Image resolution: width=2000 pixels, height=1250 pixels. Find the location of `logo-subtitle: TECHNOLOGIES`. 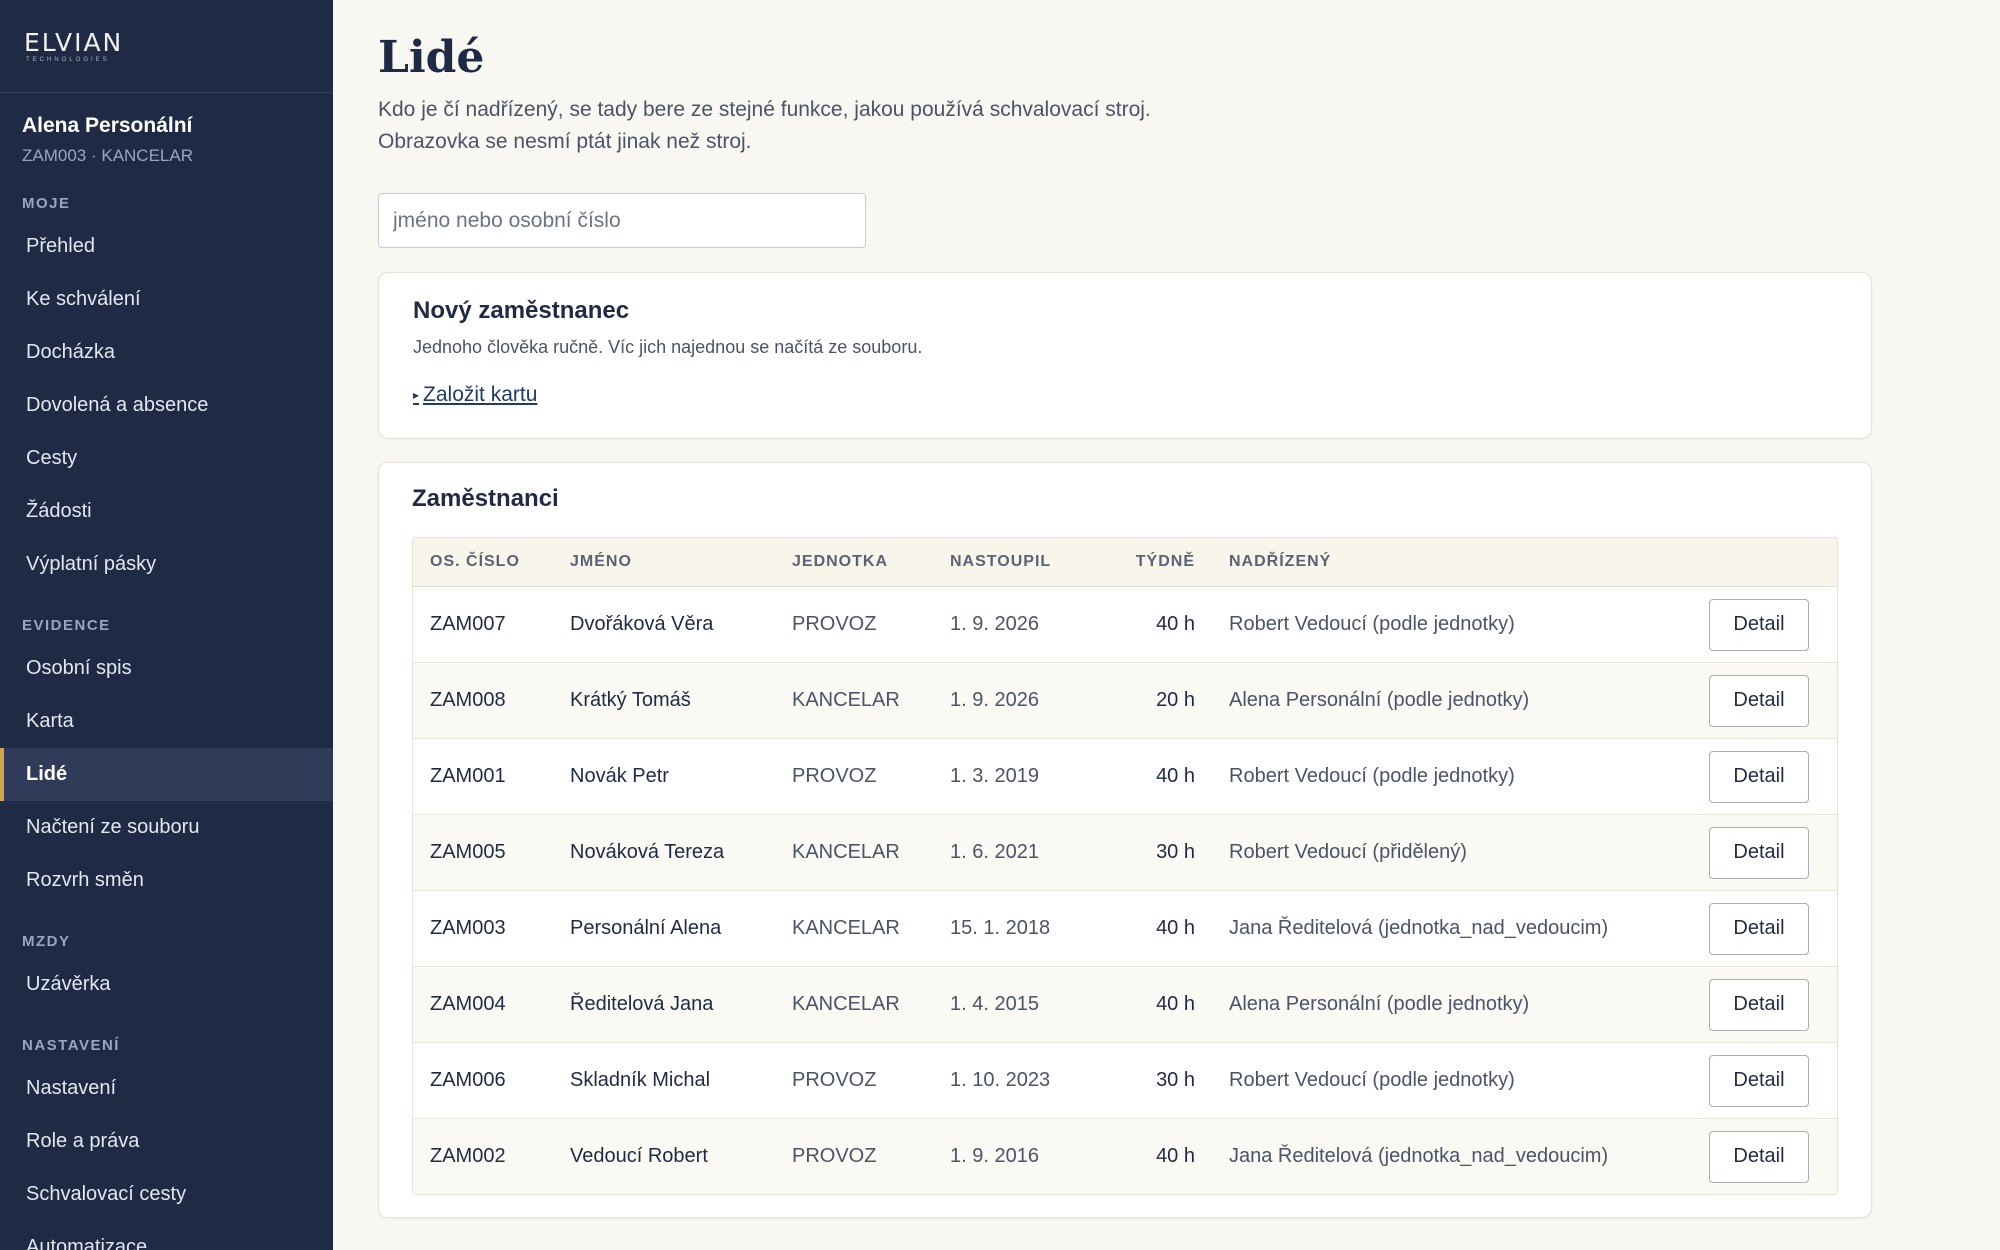

logo-subtitle: TECHNOLOGIES is located at coordinates (68, 59).